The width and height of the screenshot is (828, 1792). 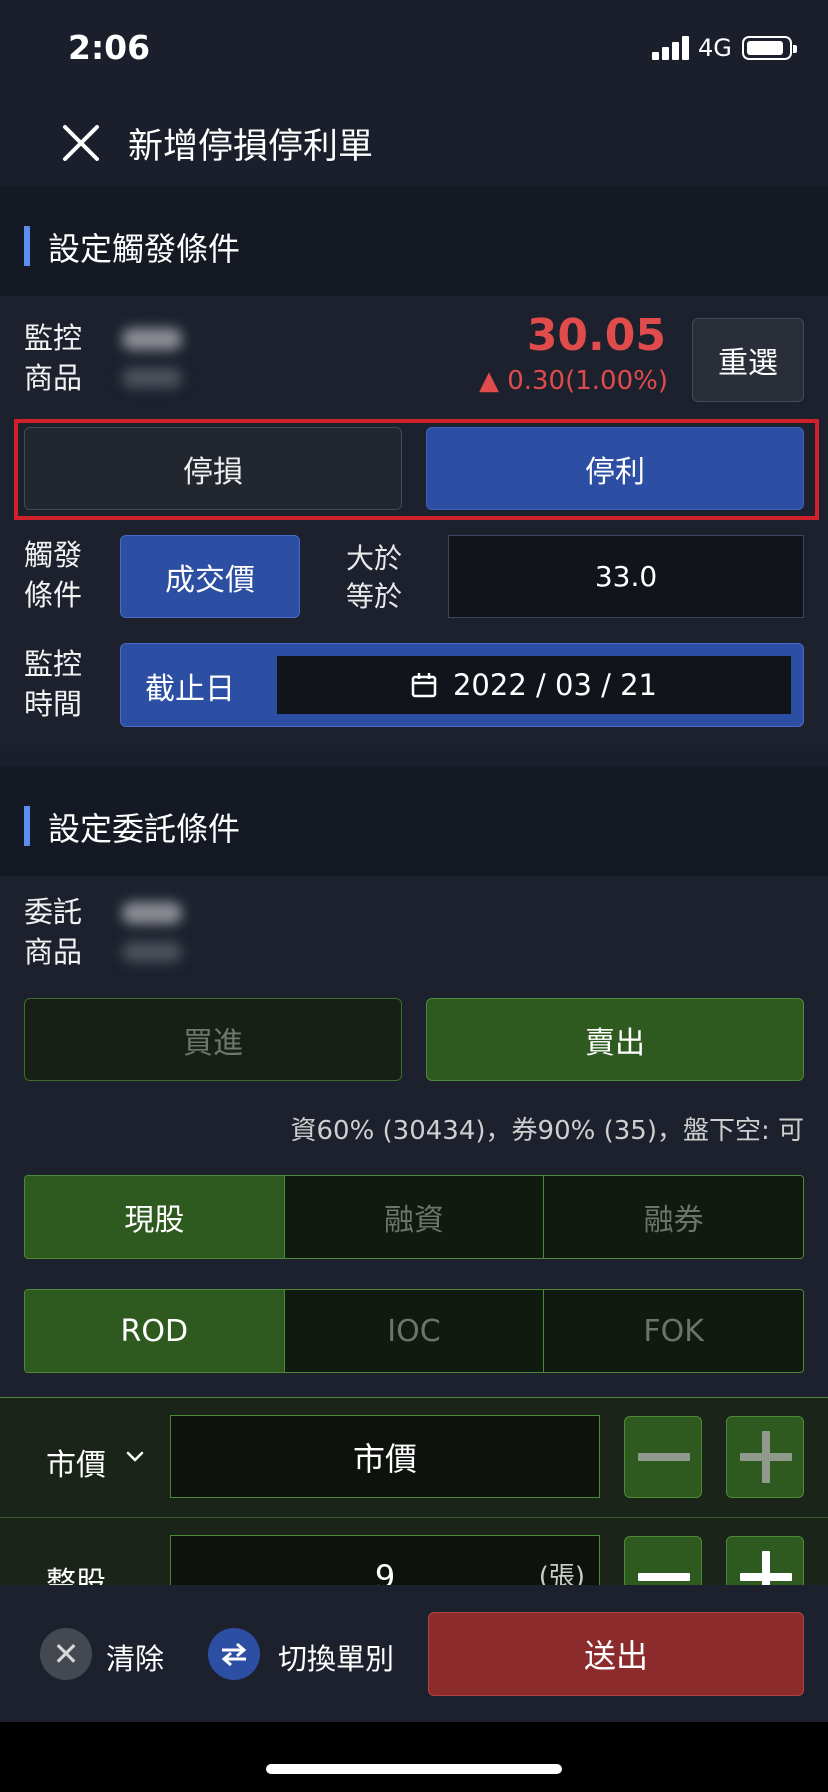 What do you see at coordinates (414, 821) in the screenshot?
I see `entrust-section-header: 設定委託條件` at bounding box center [414, 821].